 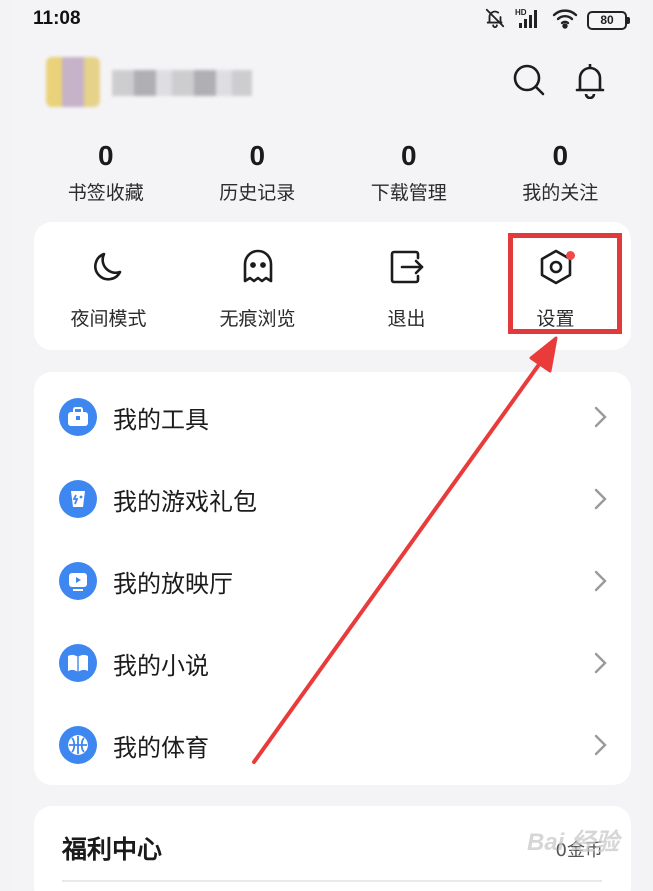 What do you see at coordinates (326, 20) in the screenshot?
I see `status-bar: 11:08 HD 80` at bounding box center [326, 20].